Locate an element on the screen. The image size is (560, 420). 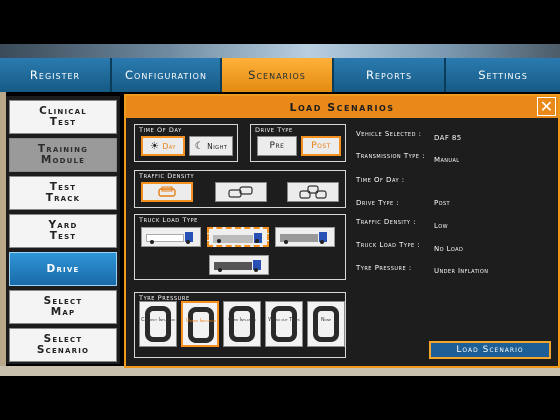
sidebar-item-label: Select Map is located at coordinates (63, 306).